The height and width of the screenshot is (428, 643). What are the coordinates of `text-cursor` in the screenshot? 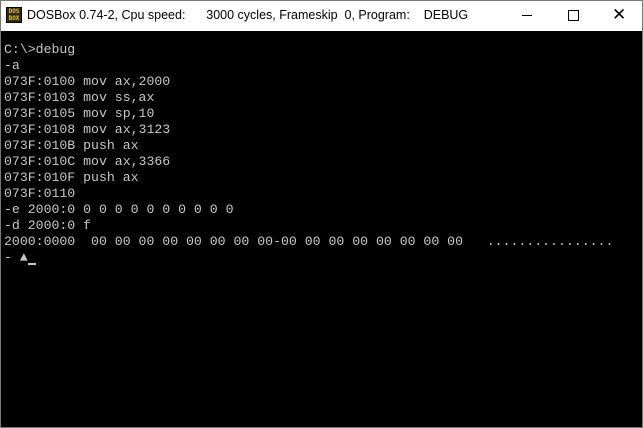 It's located at (32, 264).